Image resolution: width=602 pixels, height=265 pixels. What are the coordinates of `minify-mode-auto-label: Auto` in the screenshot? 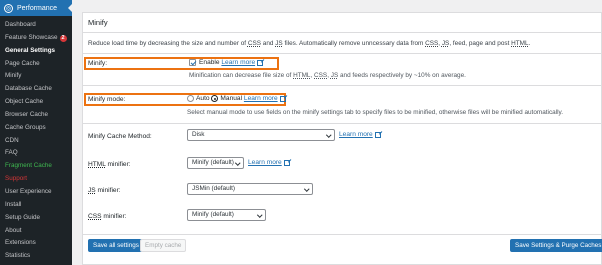 It's located at (203, 98).